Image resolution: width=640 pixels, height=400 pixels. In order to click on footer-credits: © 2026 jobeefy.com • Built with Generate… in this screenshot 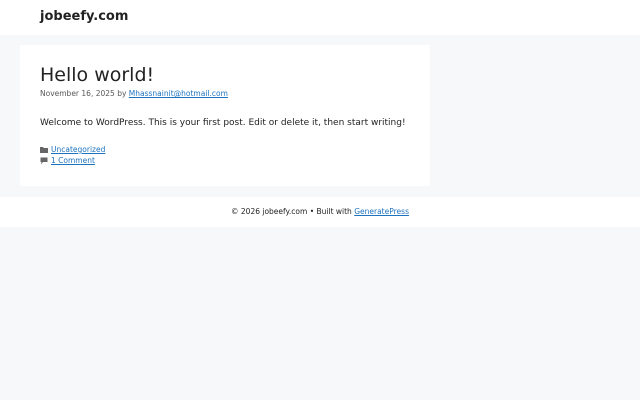, I will do `click(320, 212)`.